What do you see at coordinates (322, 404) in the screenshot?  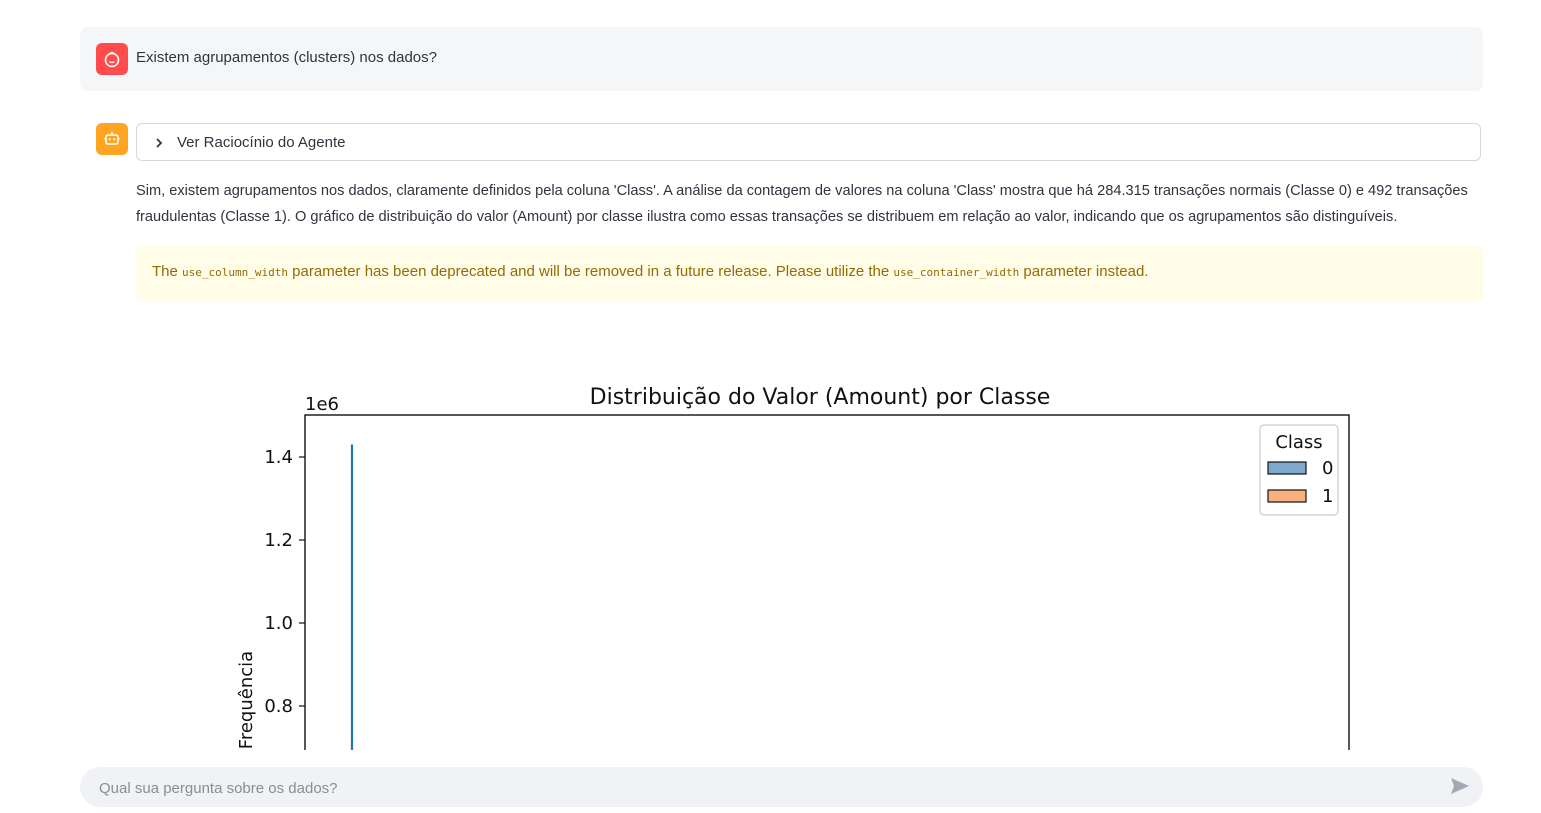 I see `y-offset-label: 1e6` at bounding box center [322, 404].